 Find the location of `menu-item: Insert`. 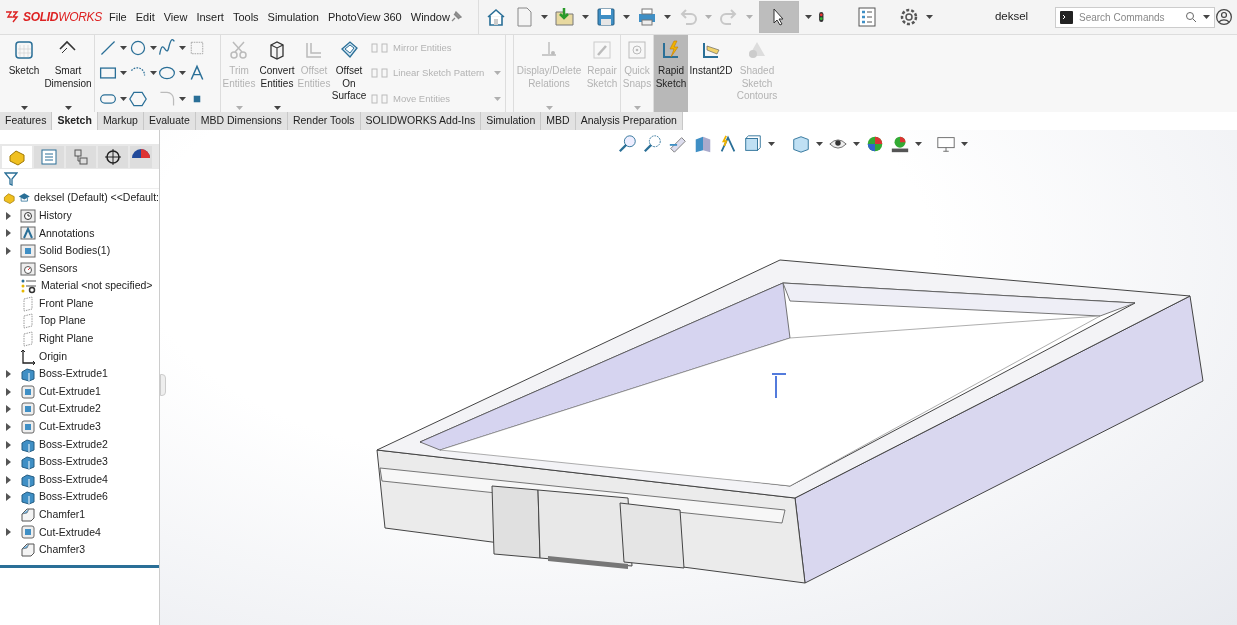

menu-item: Insert is located at coordinates (210, 17).